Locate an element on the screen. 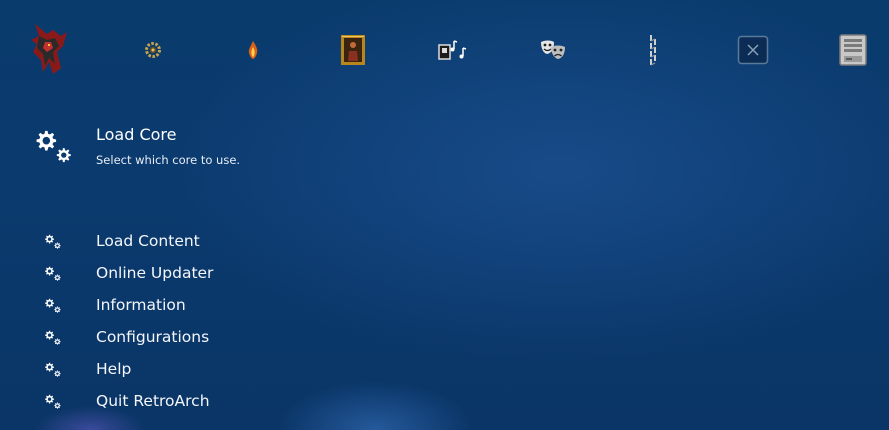 The height and width of the screenshot is (430, 889). menu-item-quit-retroarch: Quit RetroArch is located at coordinates (300, 401).